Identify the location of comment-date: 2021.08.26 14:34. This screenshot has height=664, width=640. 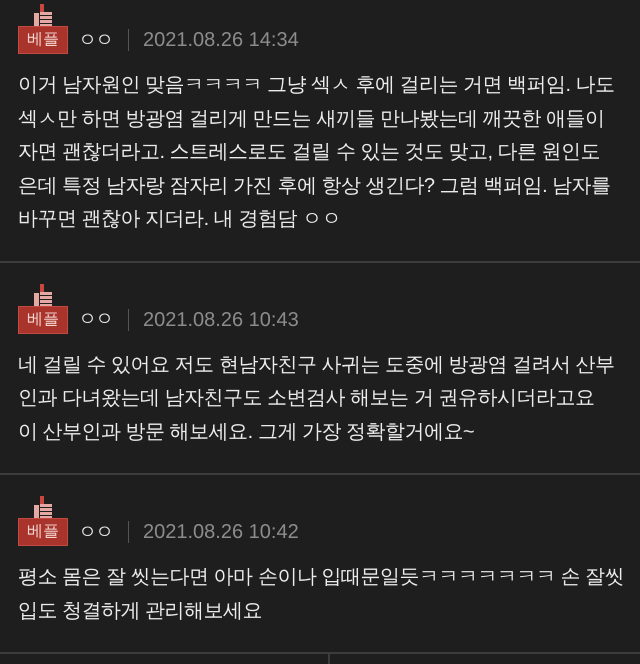
(221, 40).